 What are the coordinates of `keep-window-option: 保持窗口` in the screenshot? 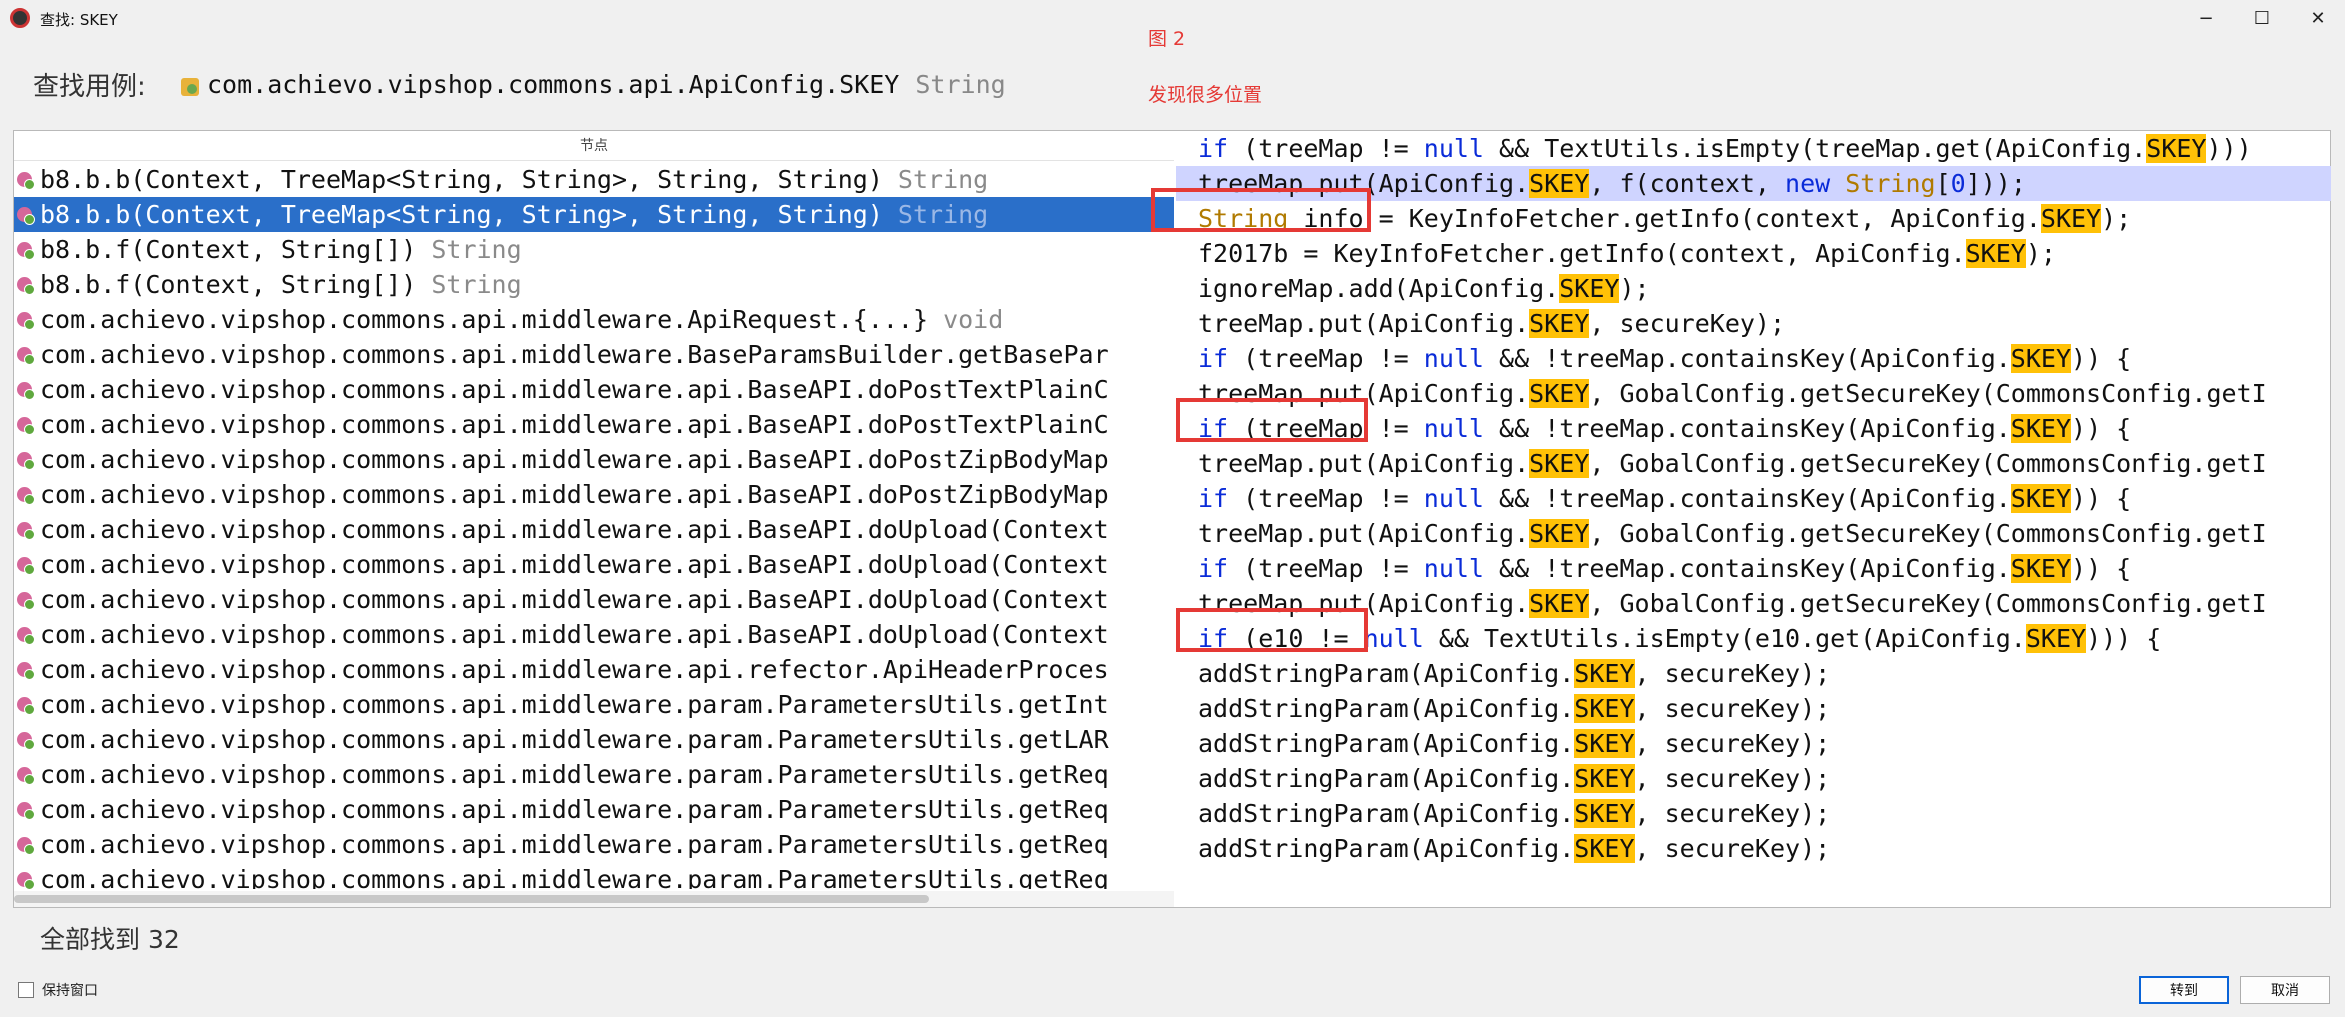 It's located at (58, 990).